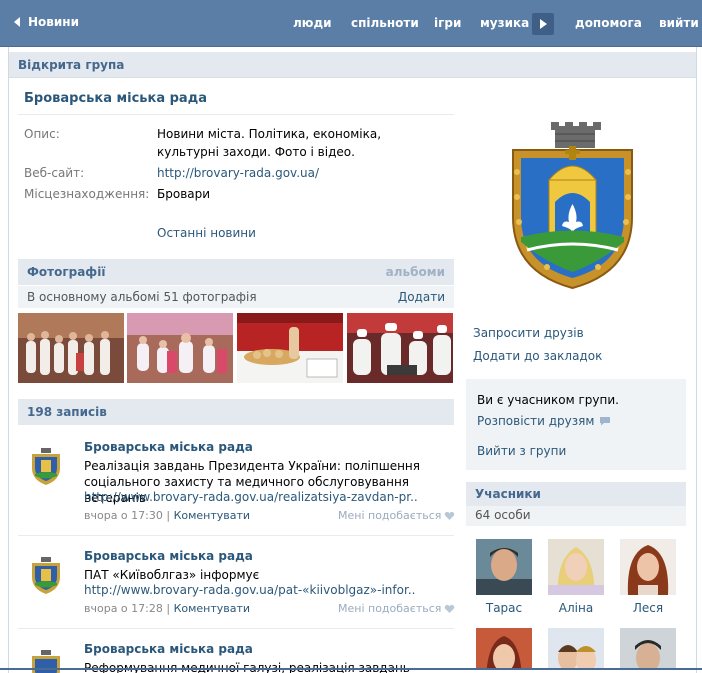 This screenshot has width=702, height=673. I want to click on latest-news-link: Останні новини, so click(297, 233).